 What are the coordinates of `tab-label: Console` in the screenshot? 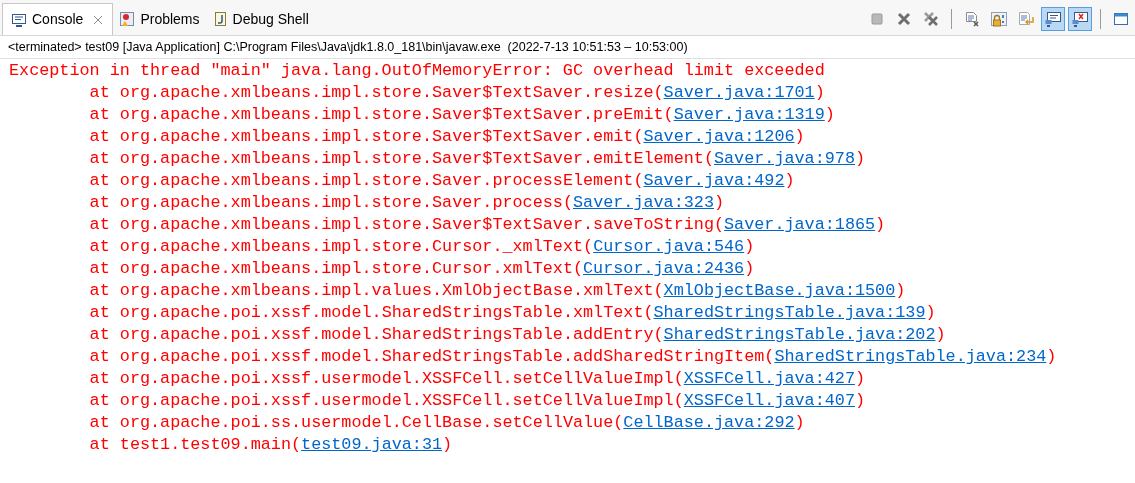 It's located at (58, 19).